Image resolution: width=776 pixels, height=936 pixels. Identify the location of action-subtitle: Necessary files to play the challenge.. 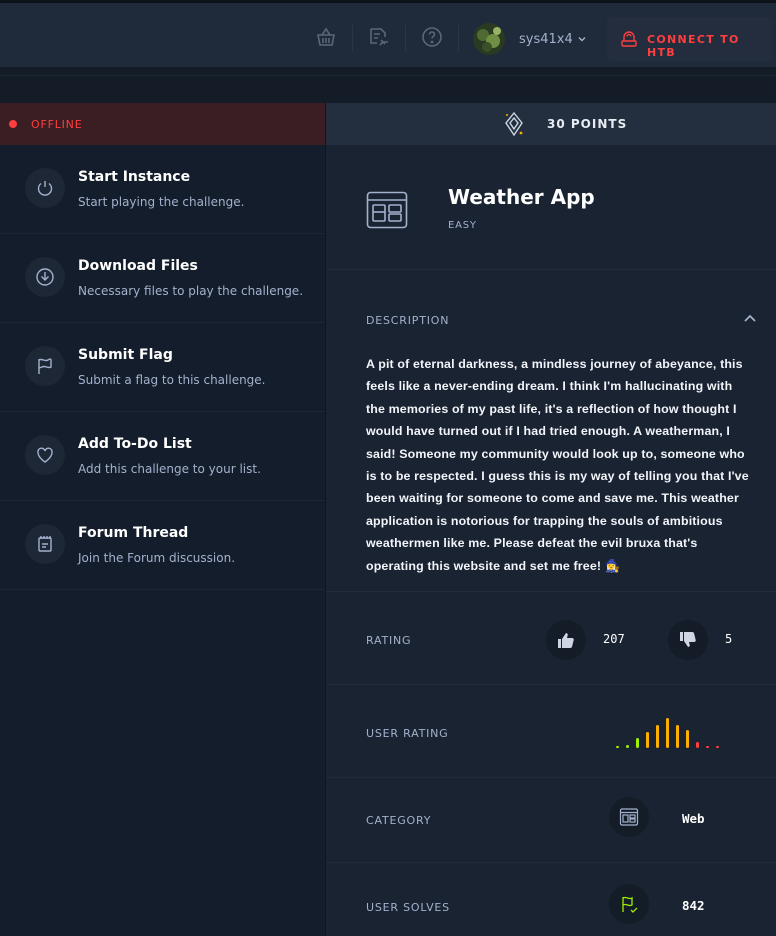
(191, 291).